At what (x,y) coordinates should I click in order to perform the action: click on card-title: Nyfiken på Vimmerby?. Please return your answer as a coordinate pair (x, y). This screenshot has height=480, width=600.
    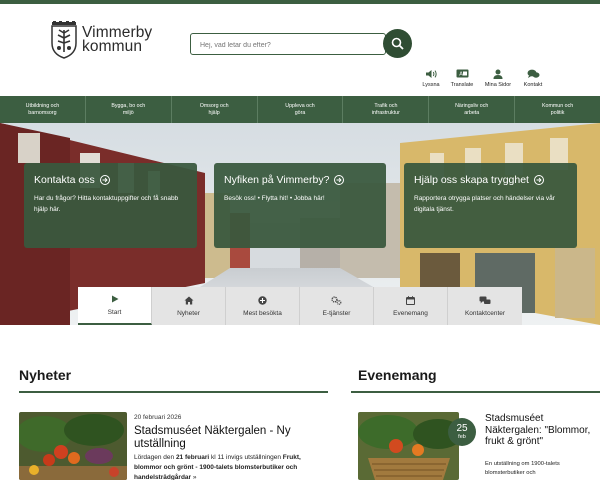
    Looking at the image, I should click on (277, 180).